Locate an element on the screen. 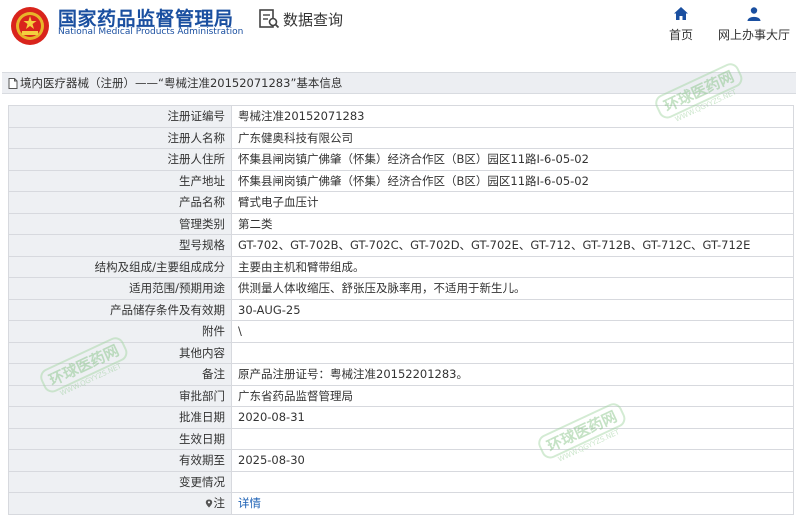 The image size is (800, 517). document-search-icon is located at coordinates (269, 19).